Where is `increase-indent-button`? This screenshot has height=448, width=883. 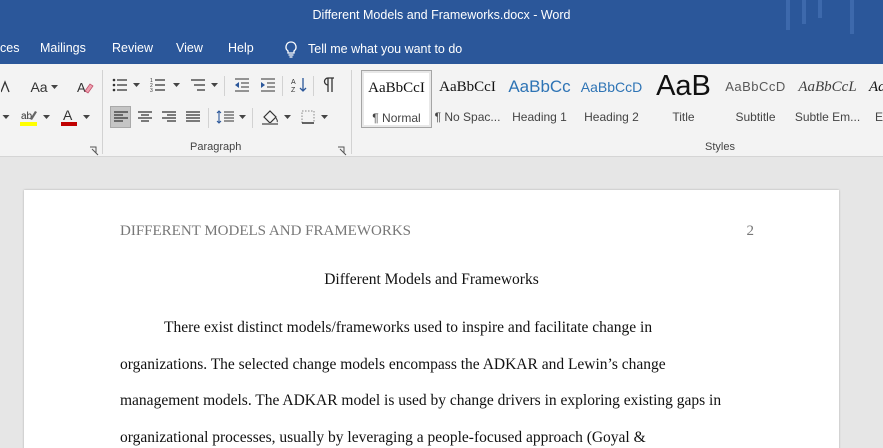 increase-indent-button is located at coordinates (268, 85).